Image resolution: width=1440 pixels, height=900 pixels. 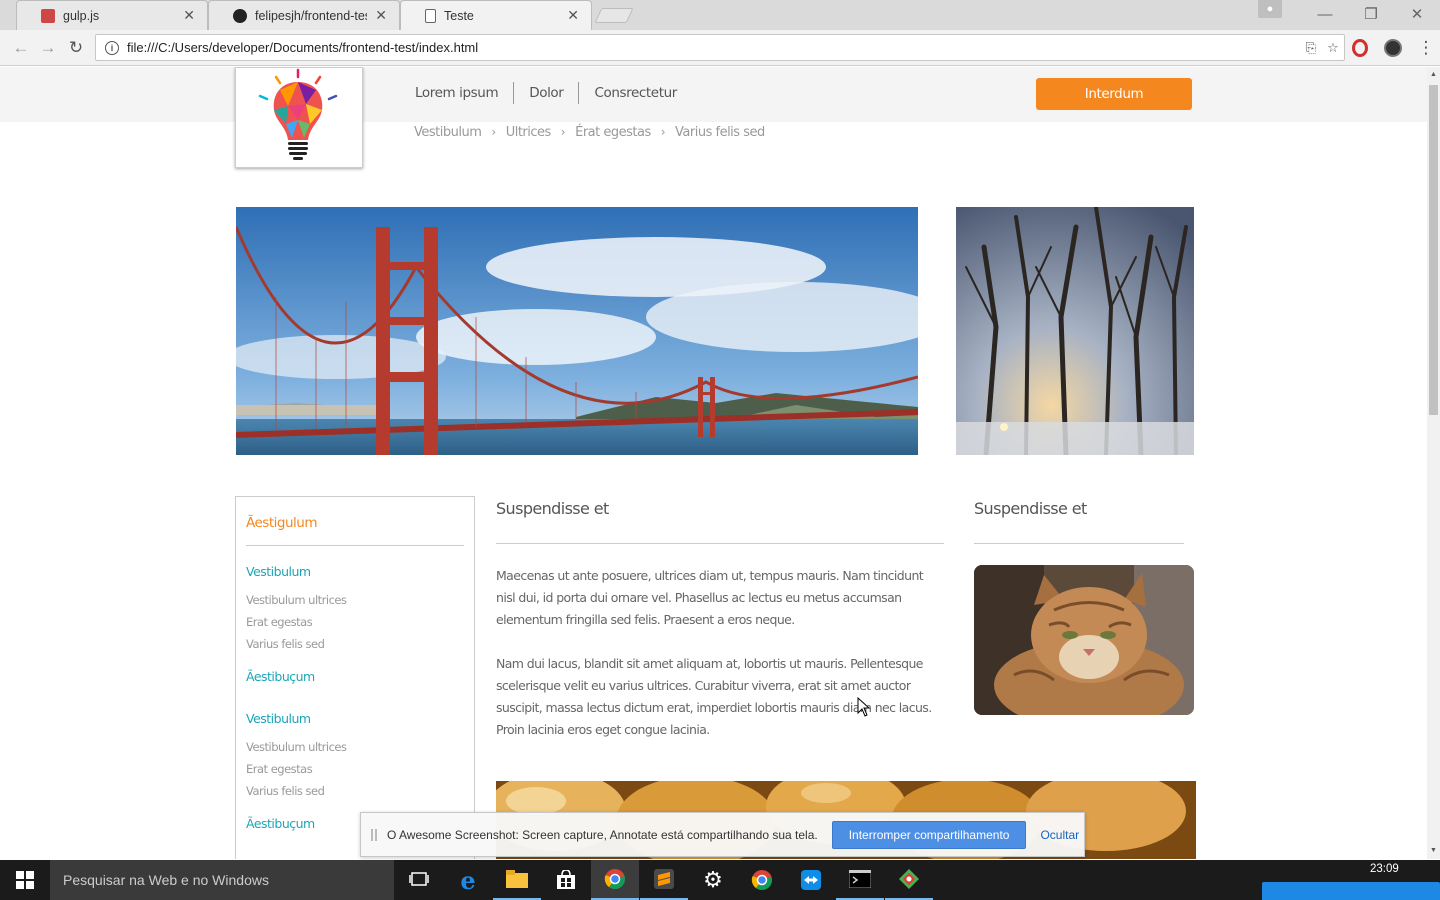 I want to click on teamviewer-icon, so click(x=811, y=880).